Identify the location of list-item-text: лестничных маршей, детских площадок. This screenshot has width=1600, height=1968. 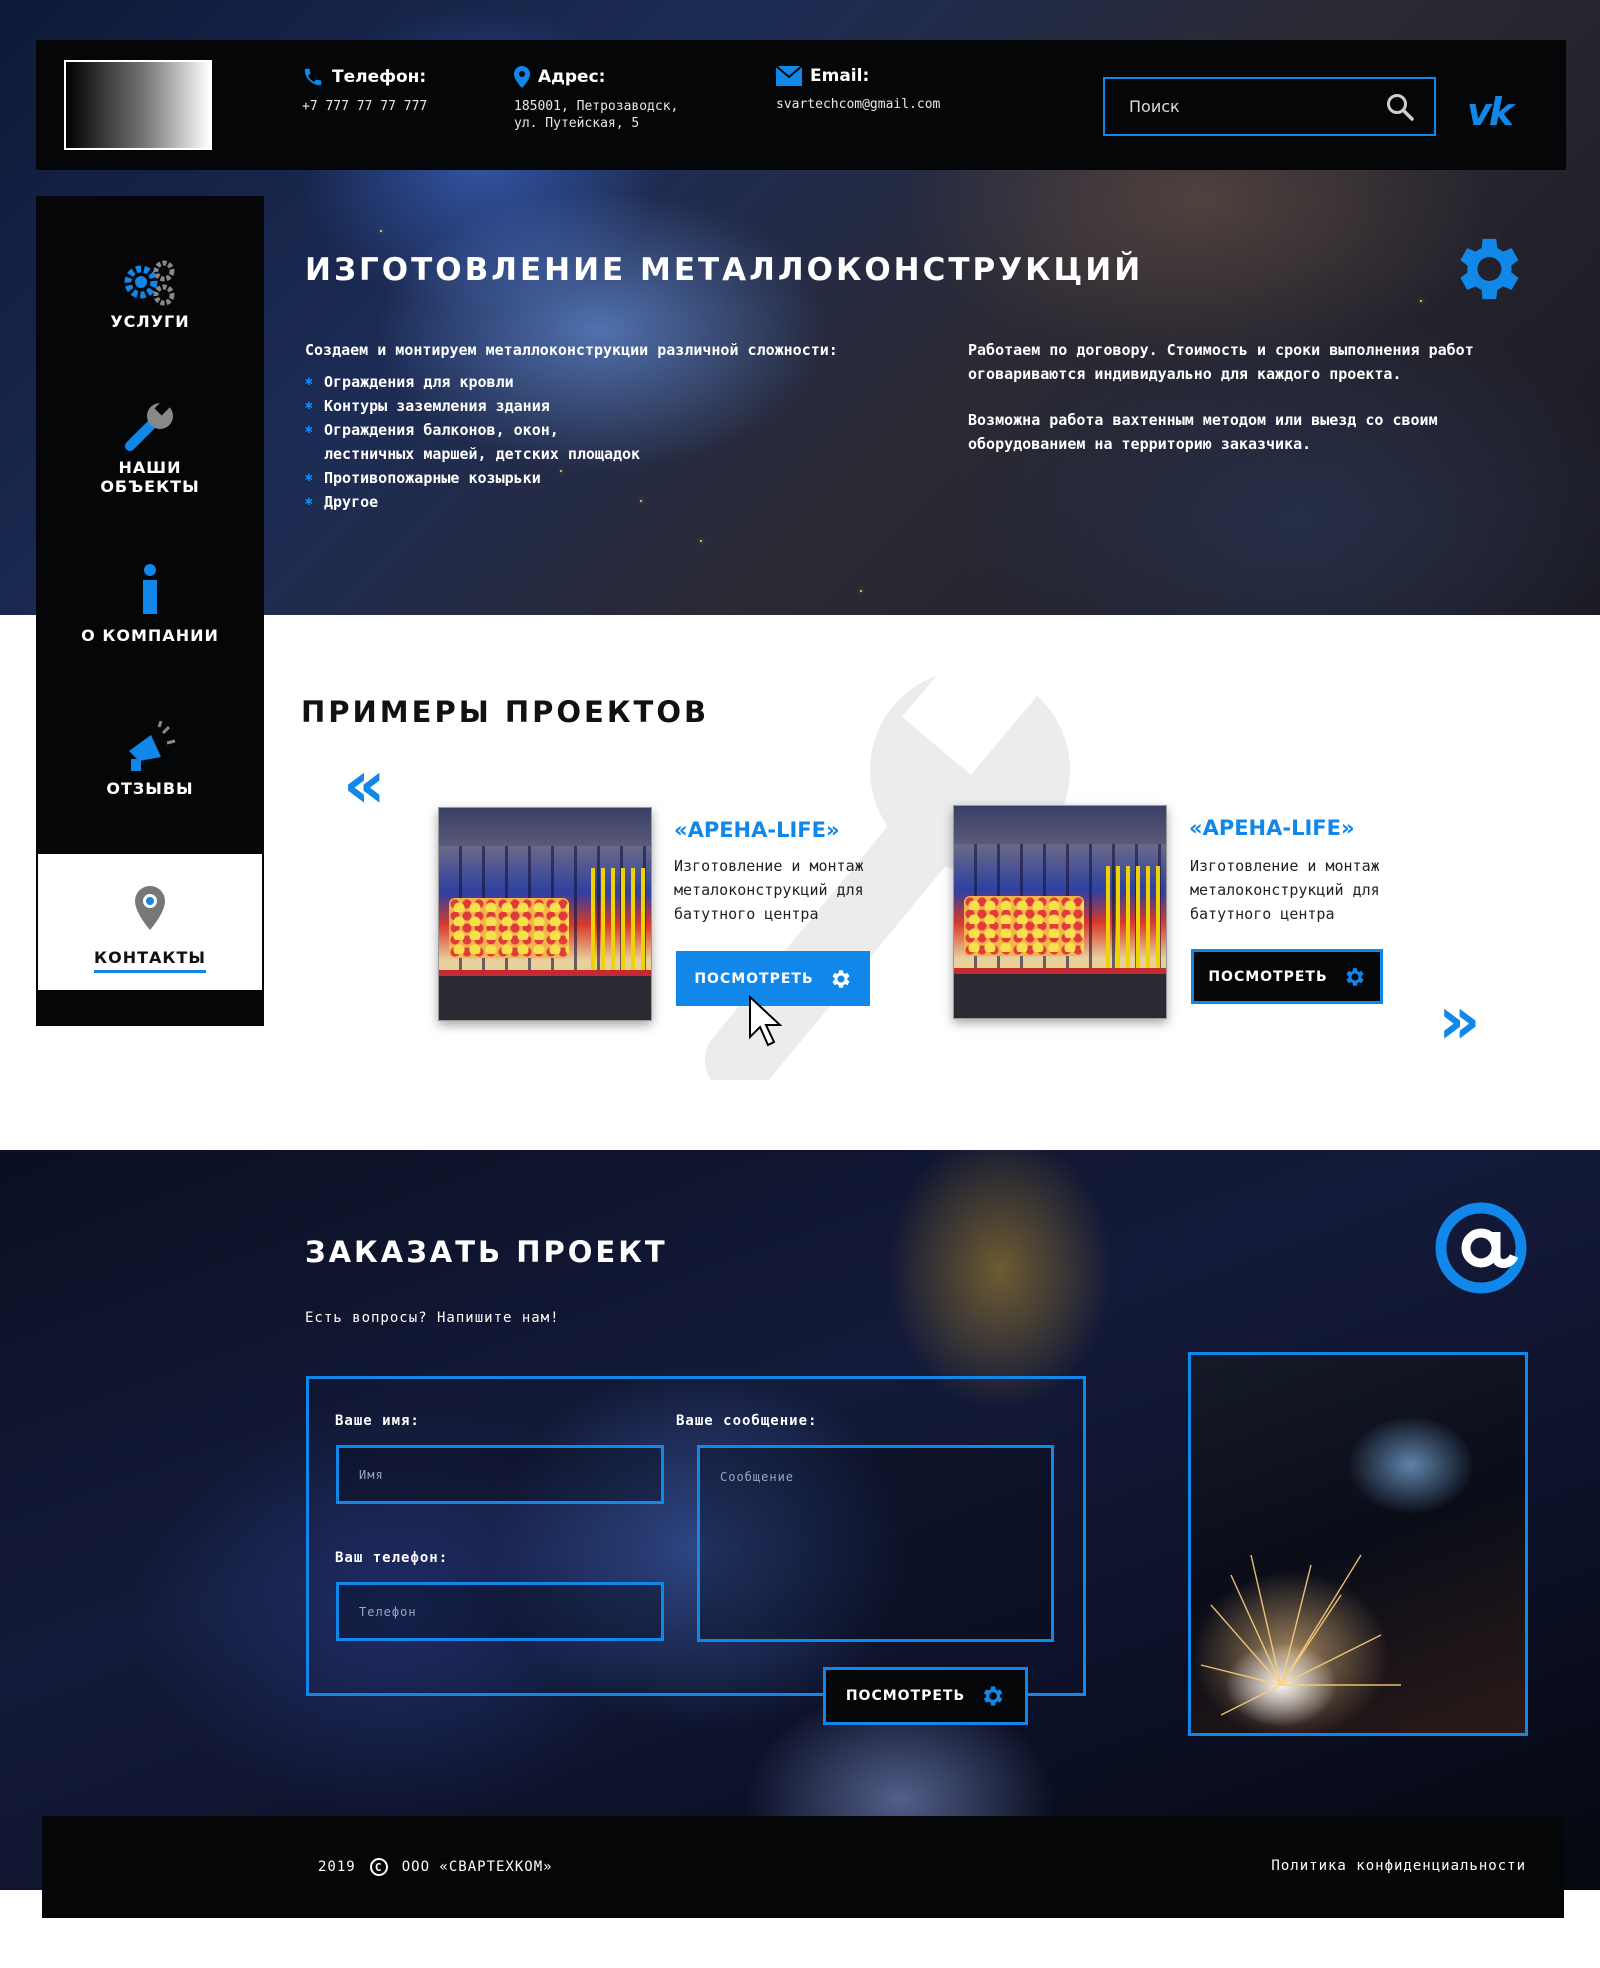
(482, 454).